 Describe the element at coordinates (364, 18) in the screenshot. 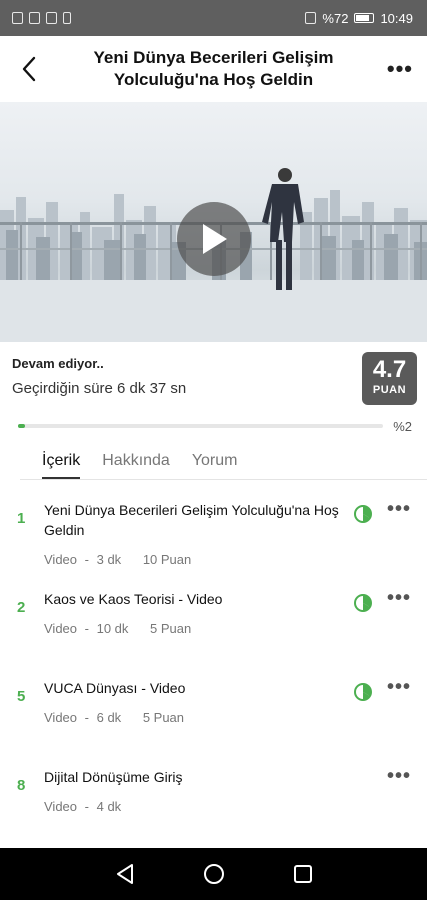

I see `battery-icon` at that location.